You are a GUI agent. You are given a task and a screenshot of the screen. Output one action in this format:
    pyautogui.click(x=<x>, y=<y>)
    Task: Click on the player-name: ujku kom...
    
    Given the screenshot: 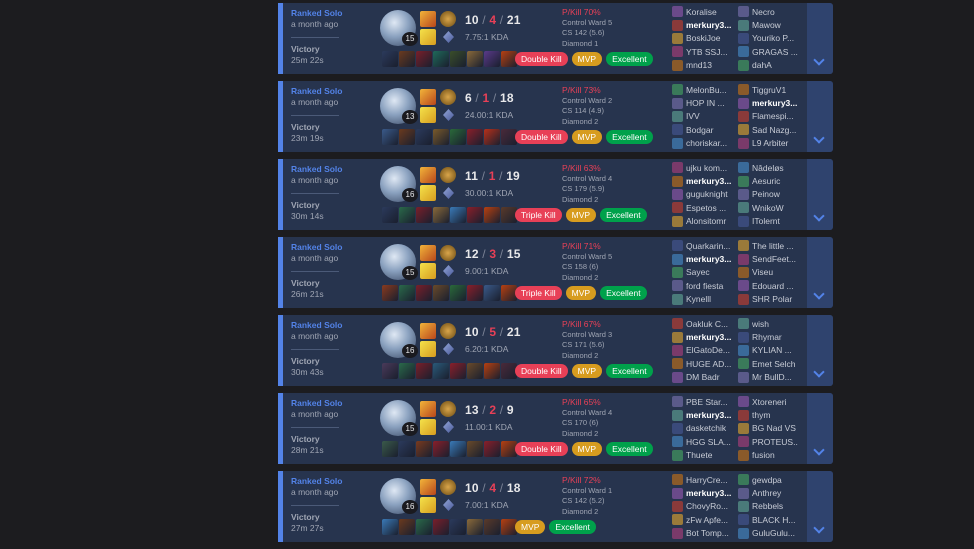 What is the action you would take?
    pyautogui.click(x=709, y=168)
    